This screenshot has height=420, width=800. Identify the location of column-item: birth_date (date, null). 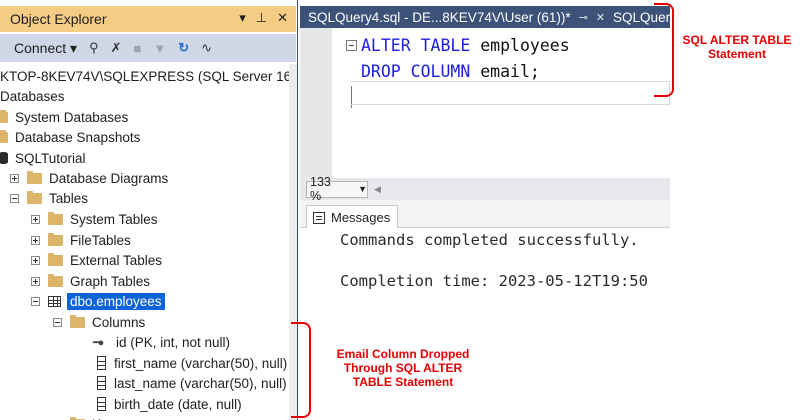
(169, 404).